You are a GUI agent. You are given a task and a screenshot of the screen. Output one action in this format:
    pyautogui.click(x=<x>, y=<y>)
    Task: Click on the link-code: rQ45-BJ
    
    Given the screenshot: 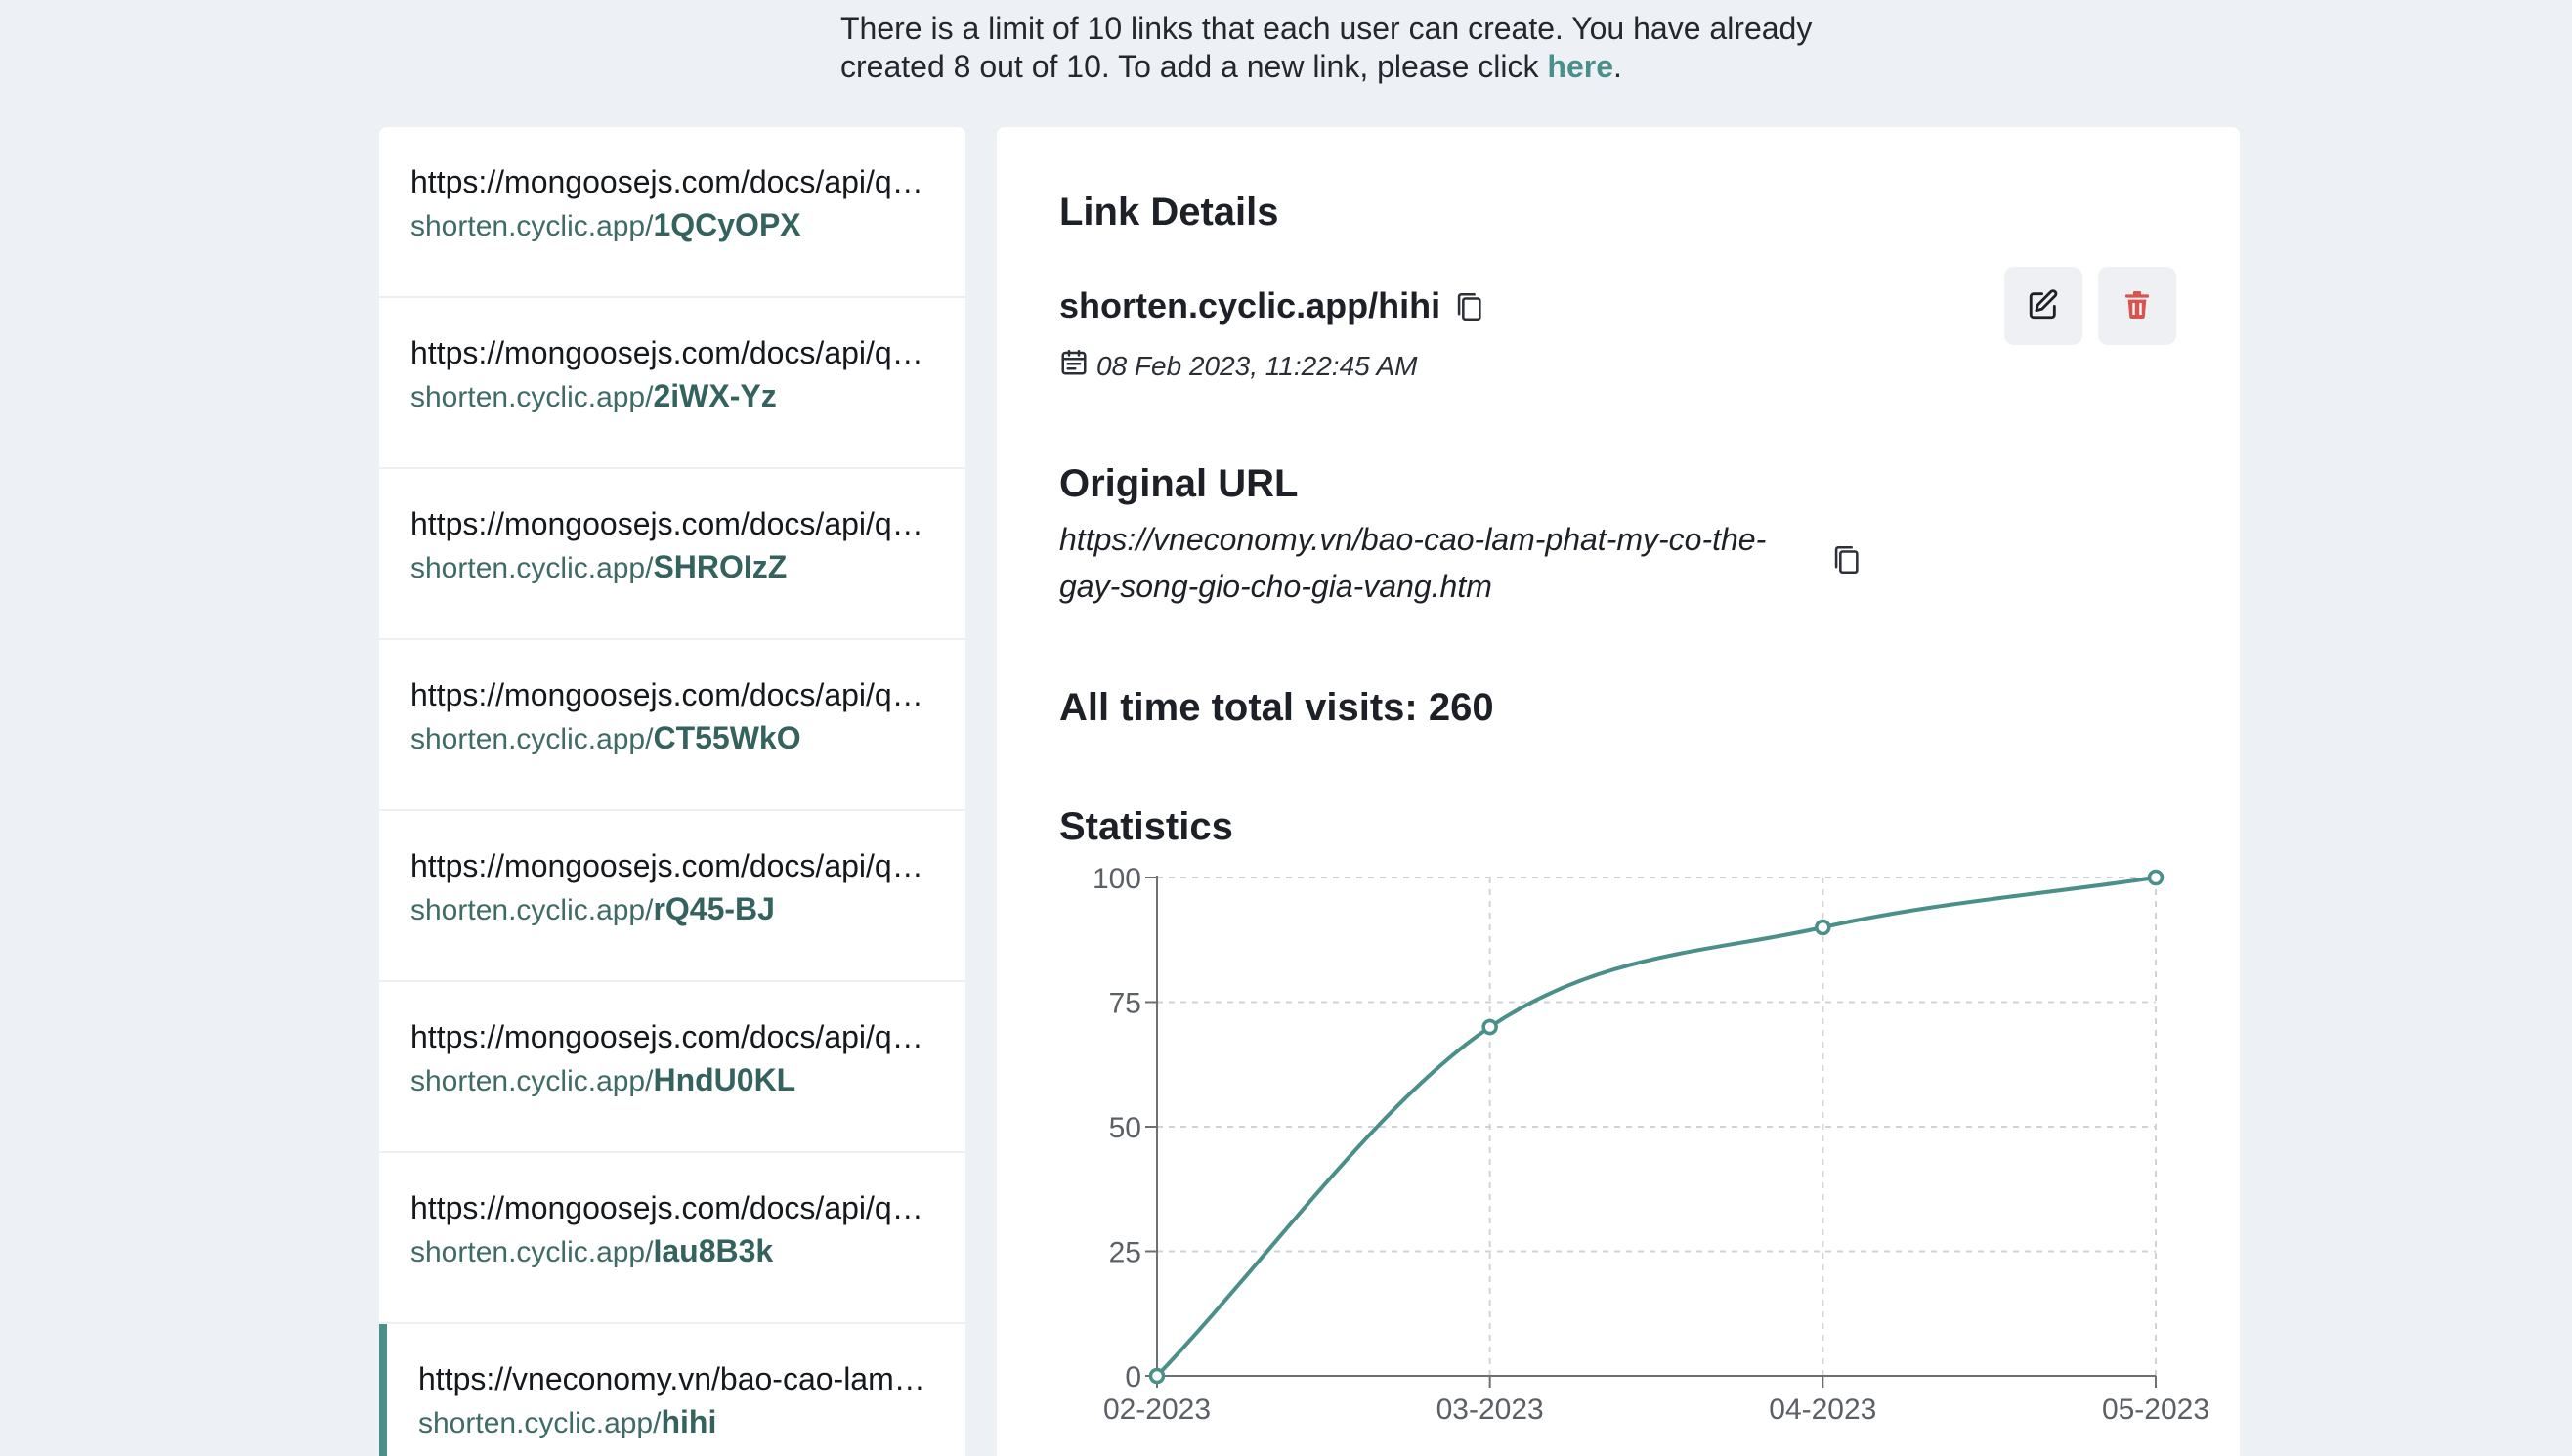 What is the action you would take?
    pyautogui.click(x=714, y=908)
    